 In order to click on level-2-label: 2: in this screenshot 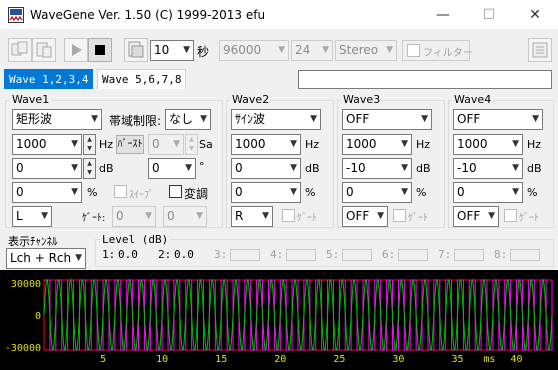, I will do `click(165, 254)`.